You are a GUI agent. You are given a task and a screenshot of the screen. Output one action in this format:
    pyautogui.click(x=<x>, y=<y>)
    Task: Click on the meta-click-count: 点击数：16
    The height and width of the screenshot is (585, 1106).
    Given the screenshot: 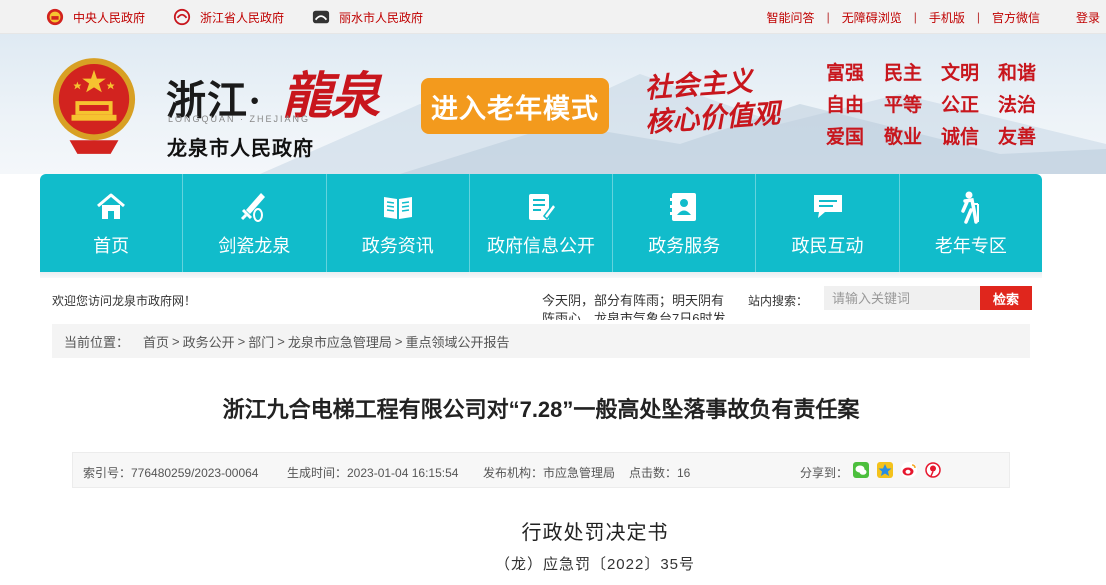 What is the action you would take?
    pyautogui.click(x=660, y=473)
    